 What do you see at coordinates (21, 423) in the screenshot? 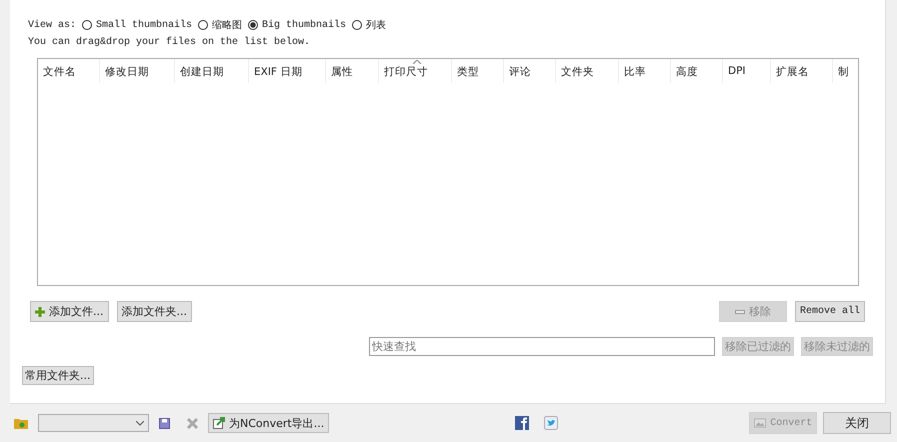
I see `folder-icon` at bounding box center [21, 423].